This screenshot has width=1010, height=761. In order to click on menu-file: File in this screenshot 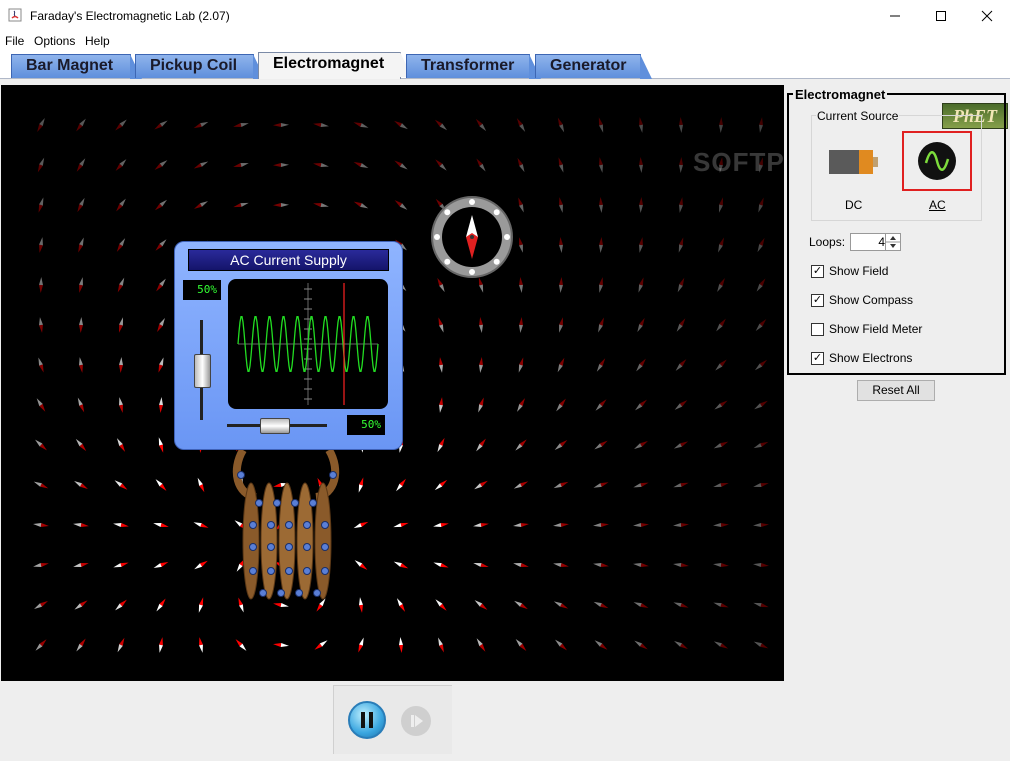, I will do `click(14, 41)`.